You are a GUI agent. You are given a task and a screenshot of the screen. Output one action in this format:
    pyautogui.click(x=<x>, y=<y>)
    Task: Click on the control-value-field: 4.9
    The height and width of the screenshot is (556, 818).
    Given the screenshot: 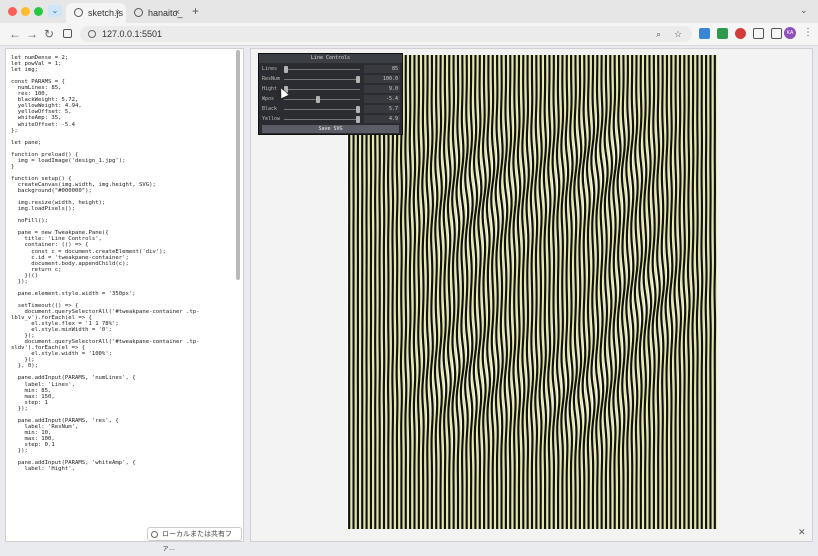 What is the action you would take?
    pyautogui.click(x=382, y=119)
    